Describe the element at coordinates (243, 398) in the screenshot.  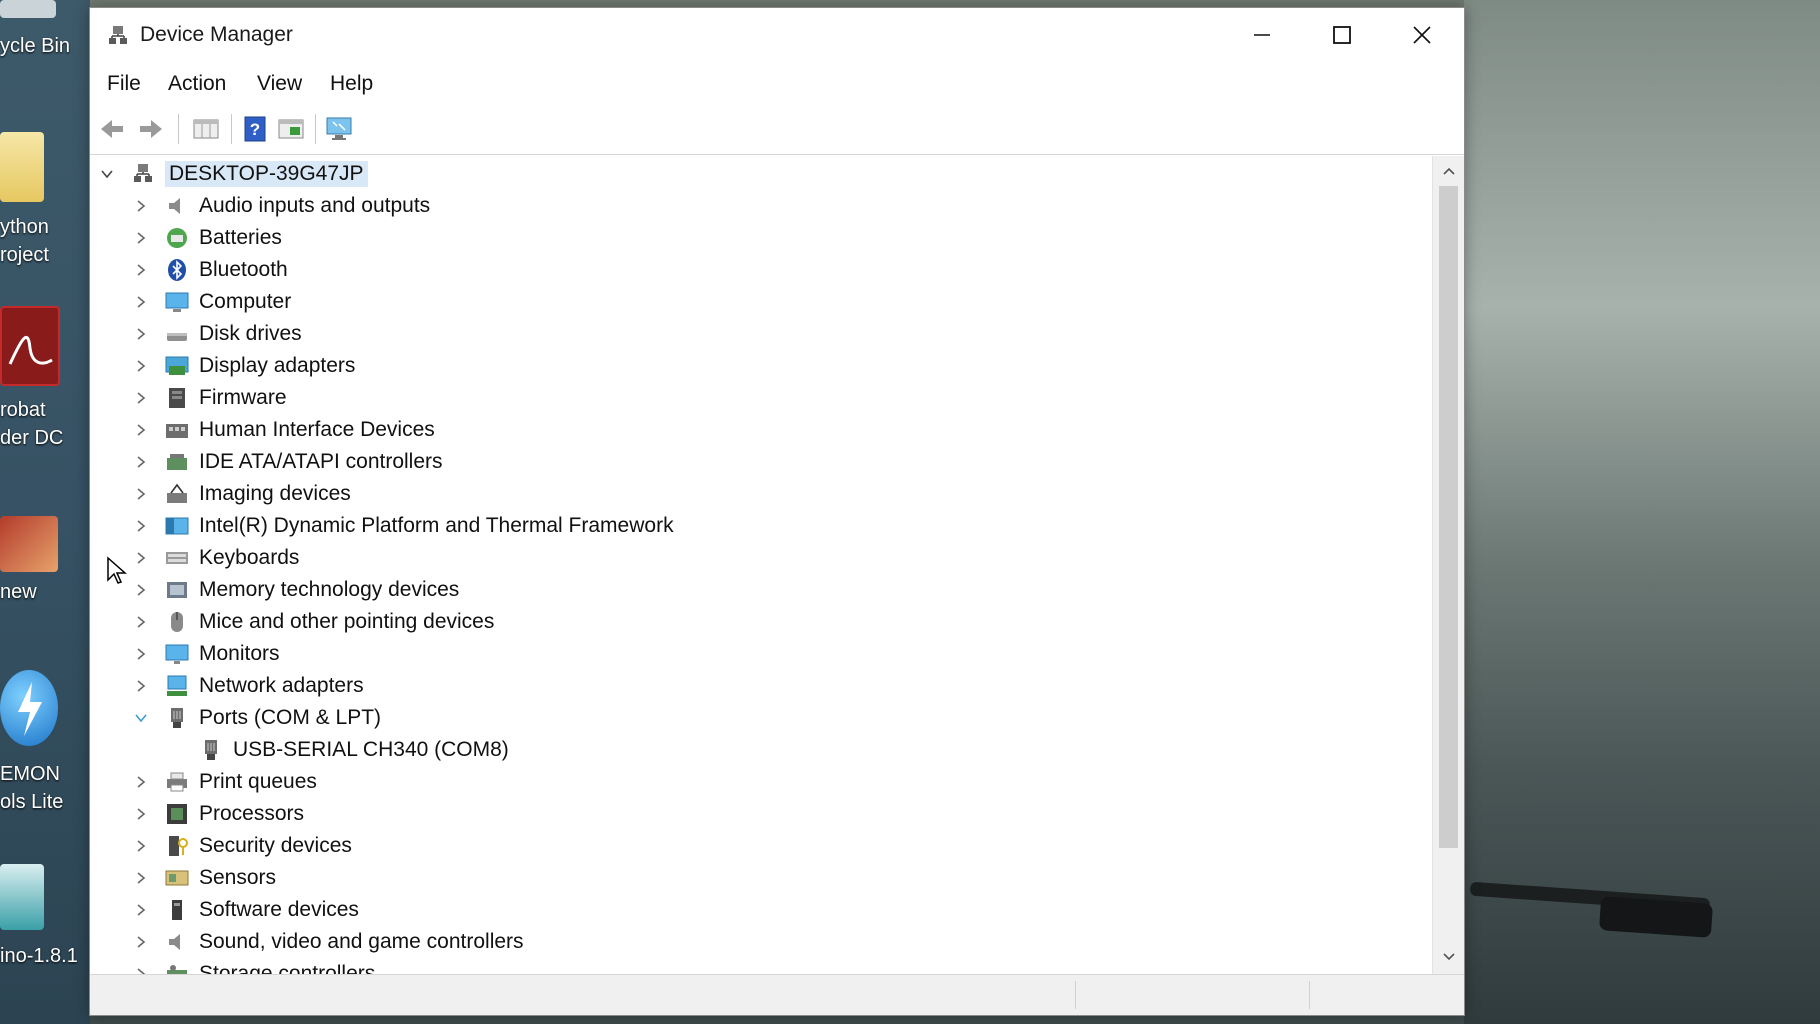
I see `tree-item-label: Firmware` at that location.